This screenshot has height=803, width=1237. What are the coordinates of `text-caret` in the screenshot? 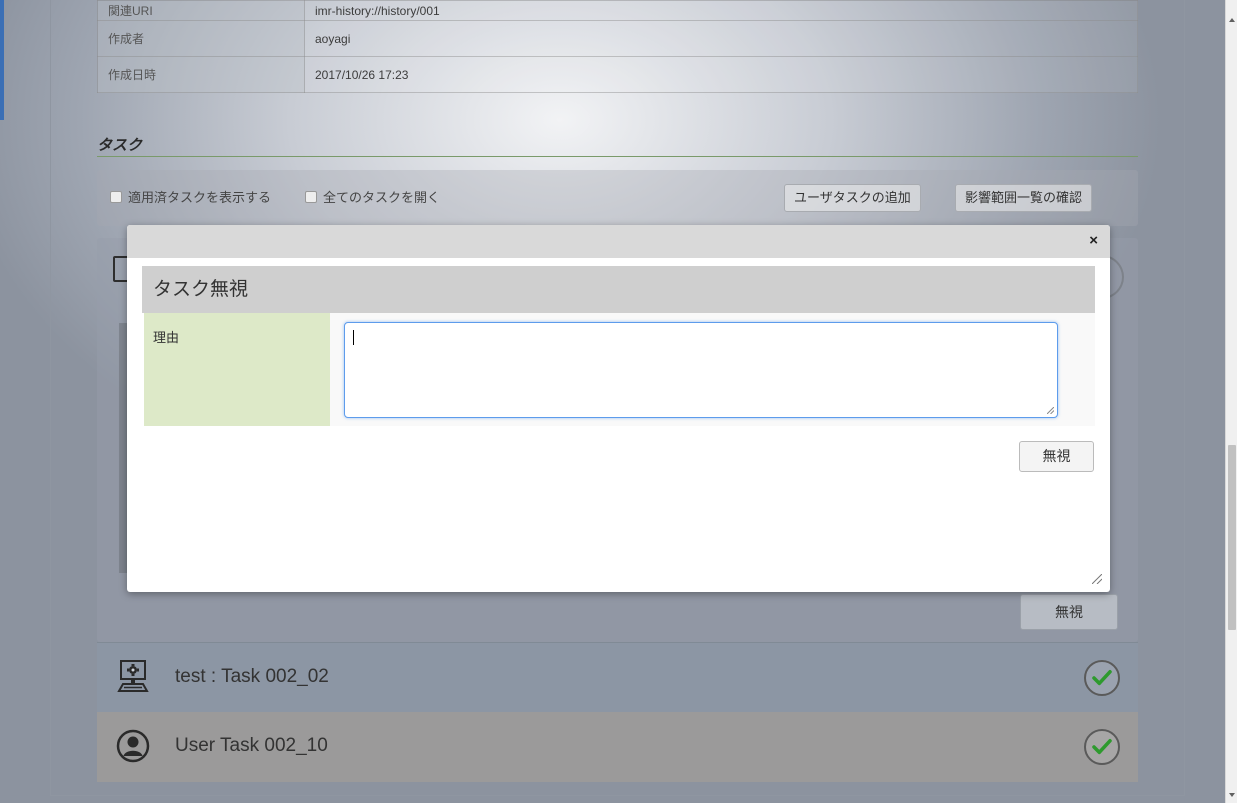 It's located at (353, 337).